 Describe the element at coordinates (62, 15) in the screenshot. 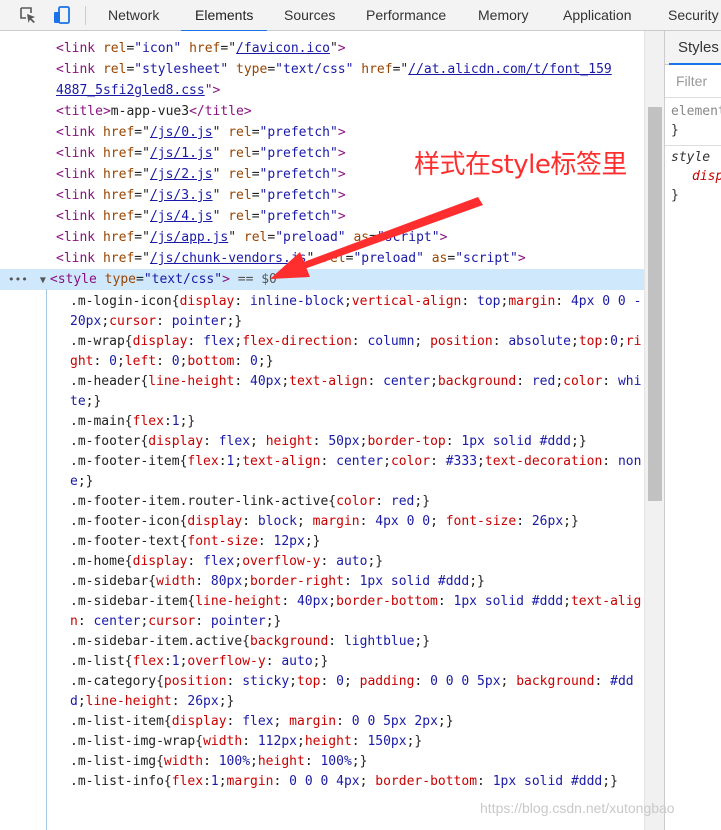

I see `device-toolbar-icon` at that location.